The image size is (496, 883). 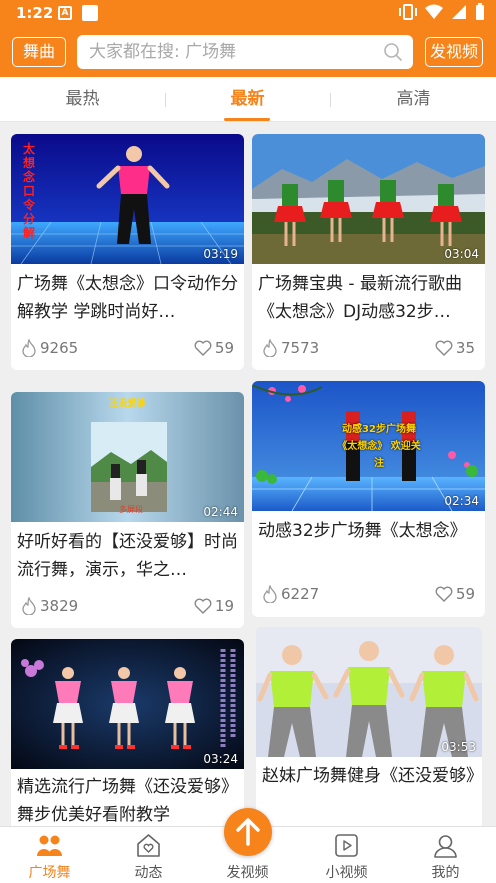 What do you see at coordinates (247, 873) in the screenshot?
I see `nav-label: 发视频` at bounding box center [247, 873].